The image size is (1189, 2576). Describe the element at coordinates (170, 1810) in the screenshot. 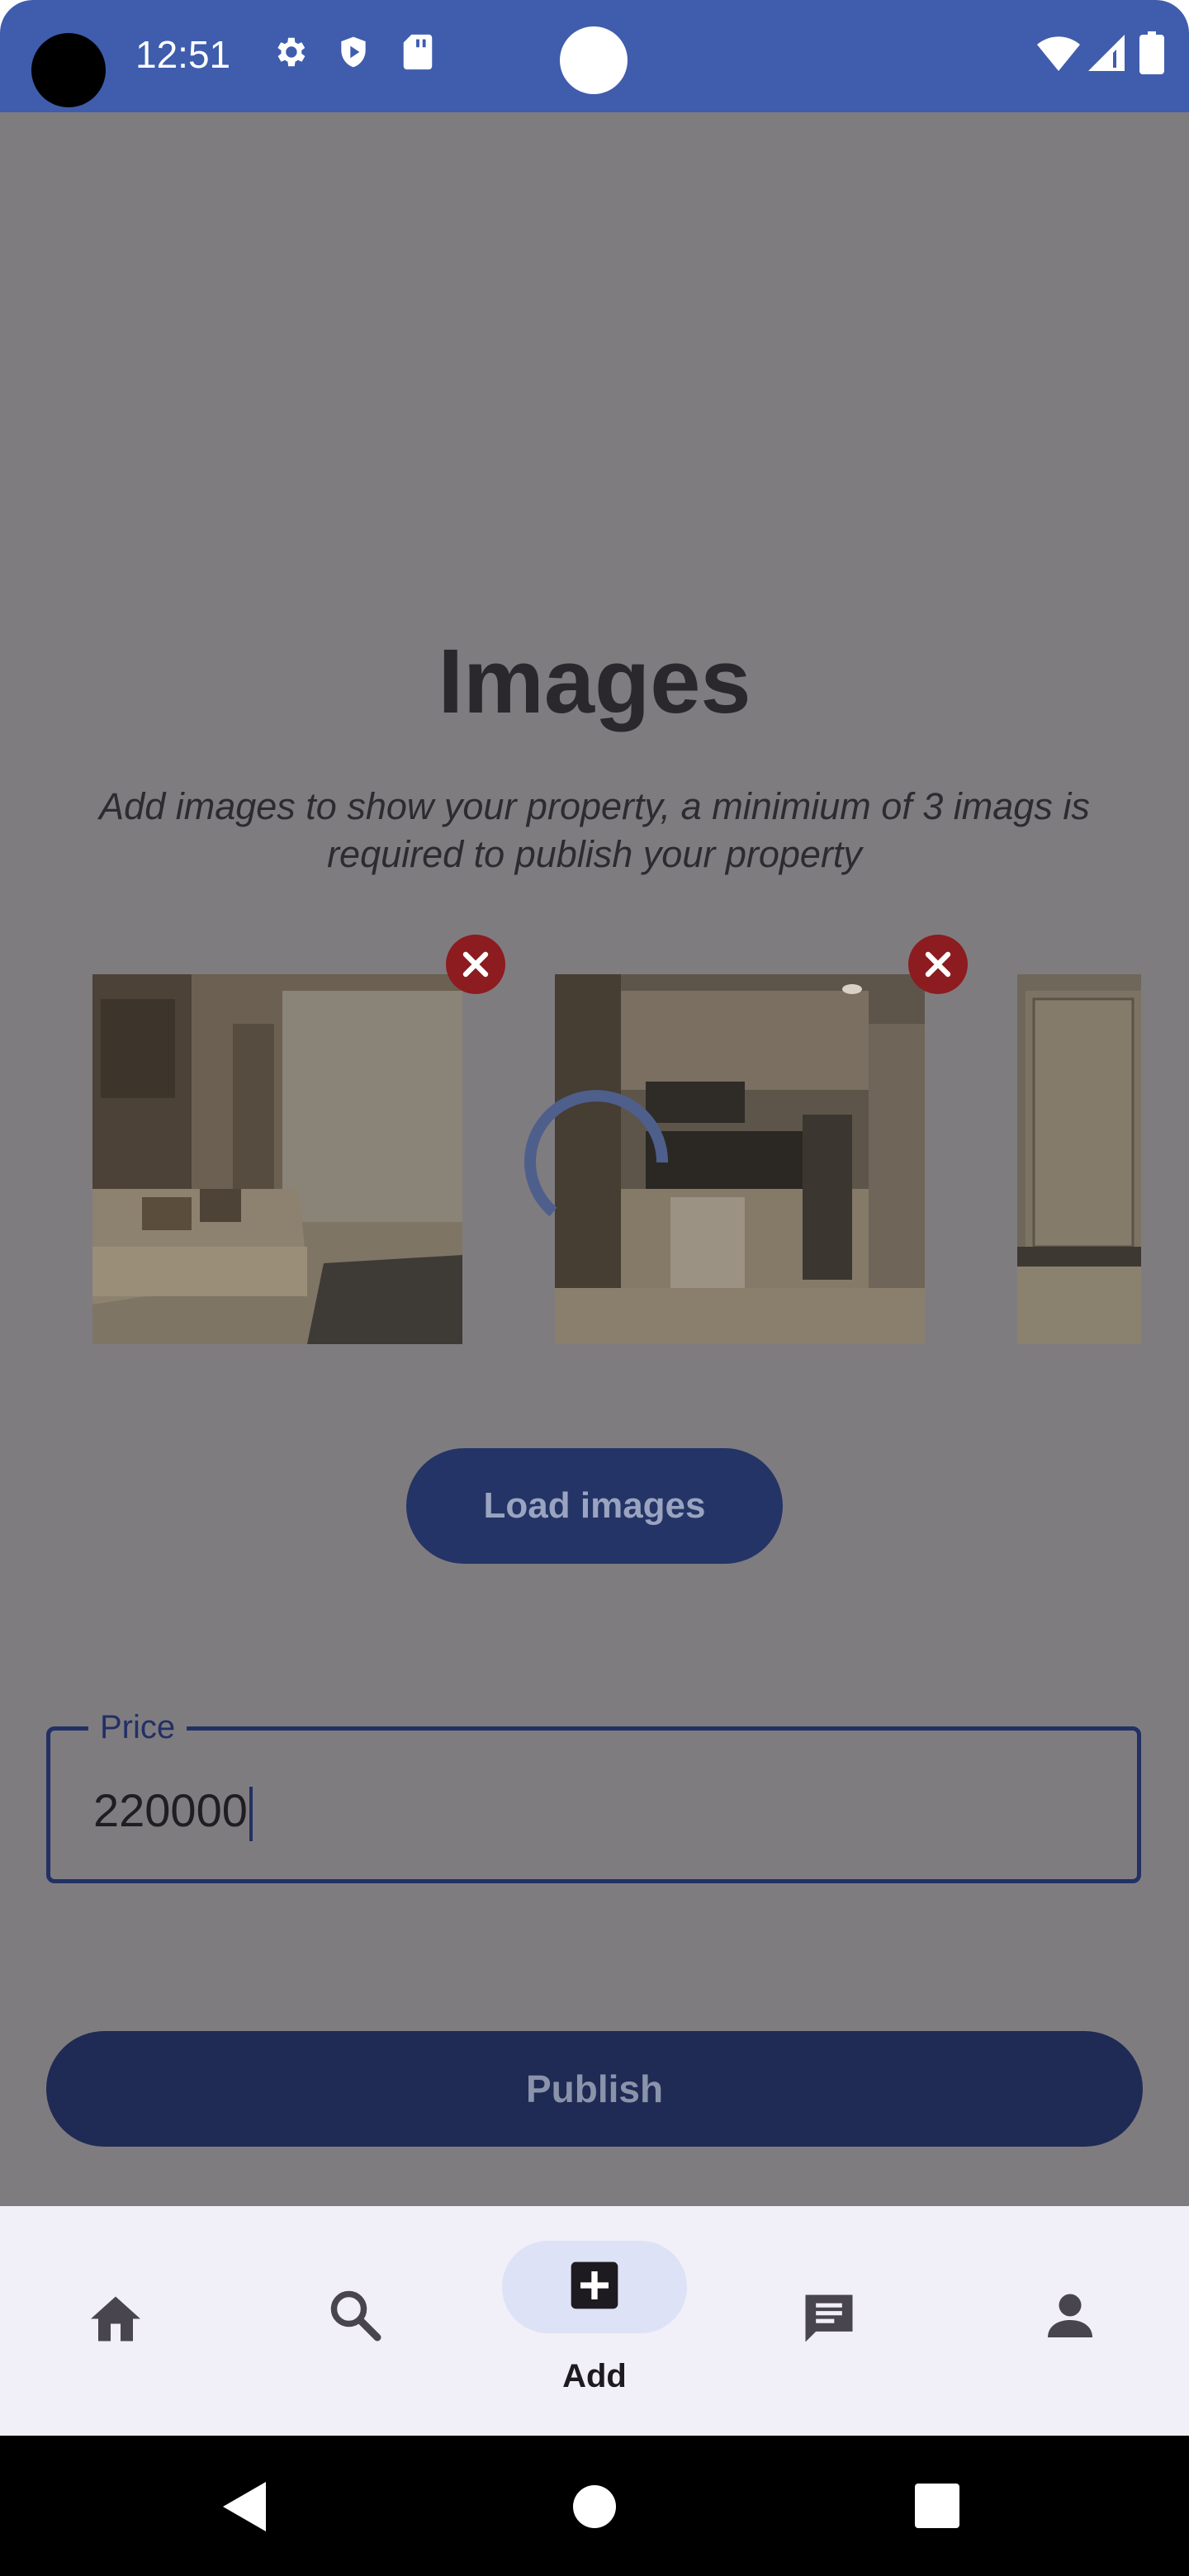

I see `price-value-text: 220000` at that location.